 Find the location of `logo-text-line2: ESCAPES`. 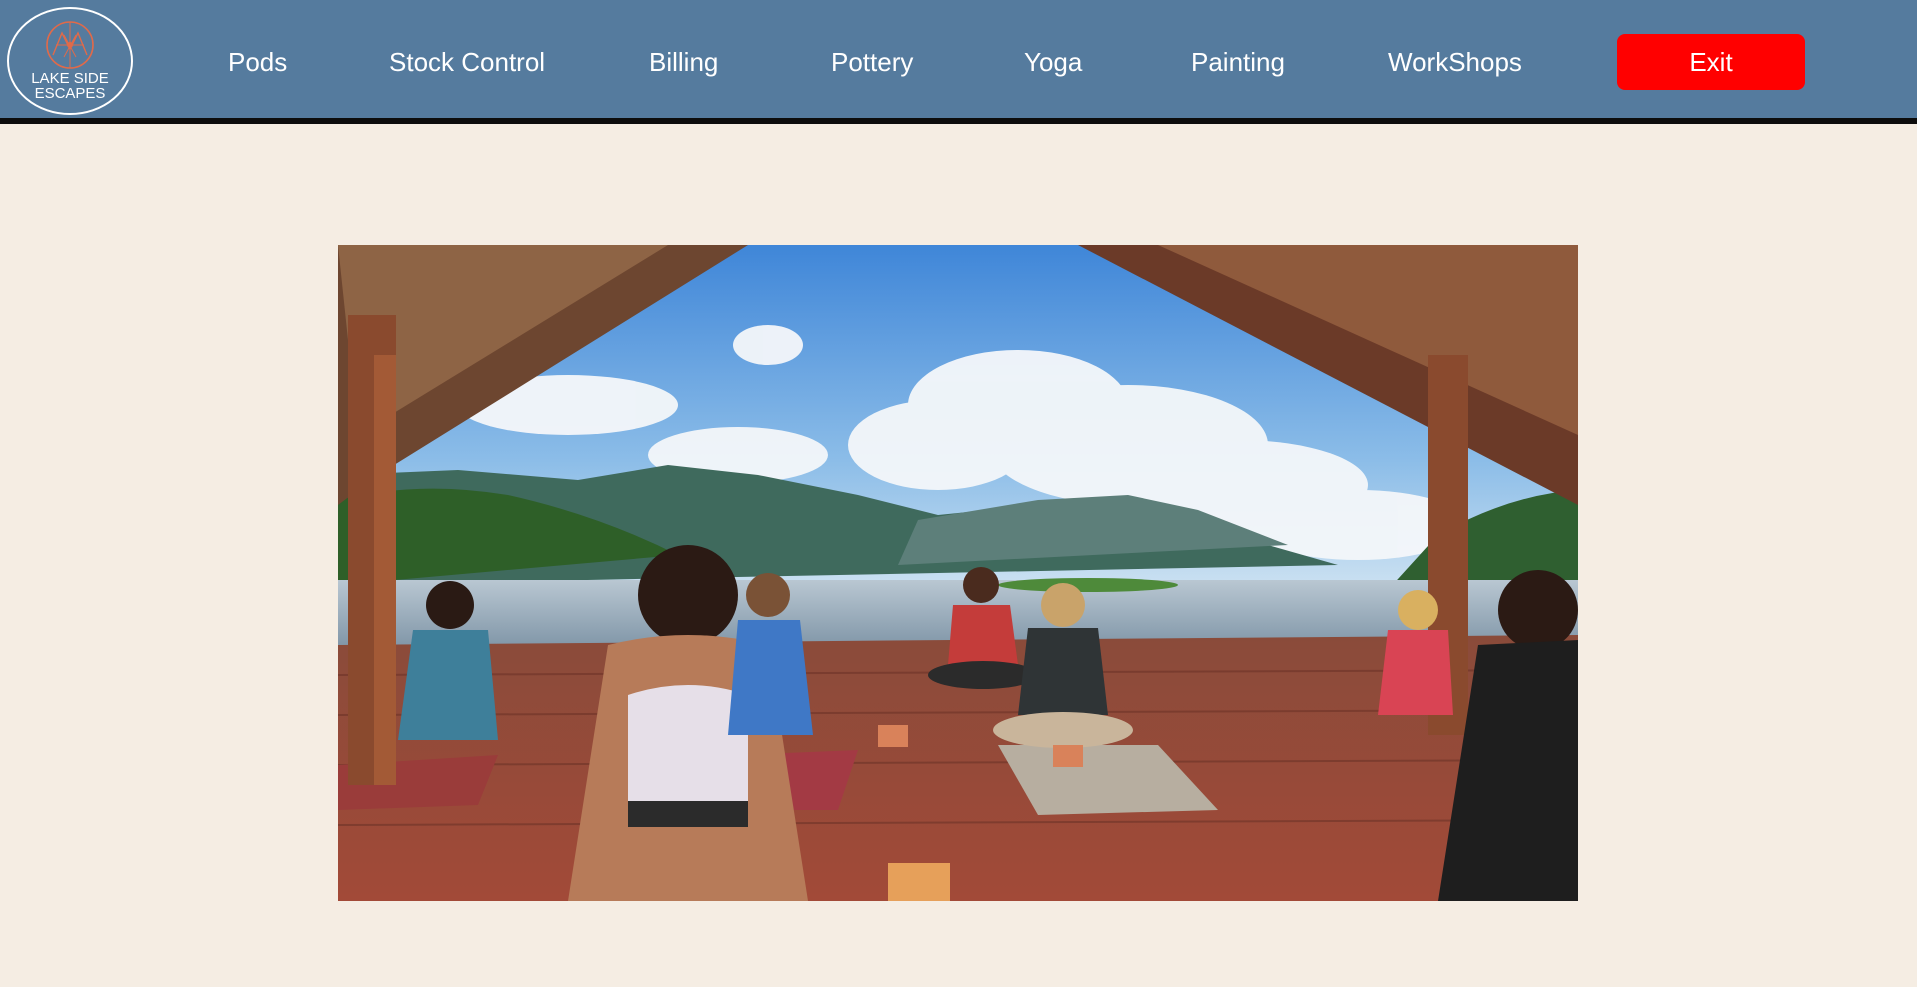

logo-text-line2: ESCAPES is located at coordinates (70, 93).